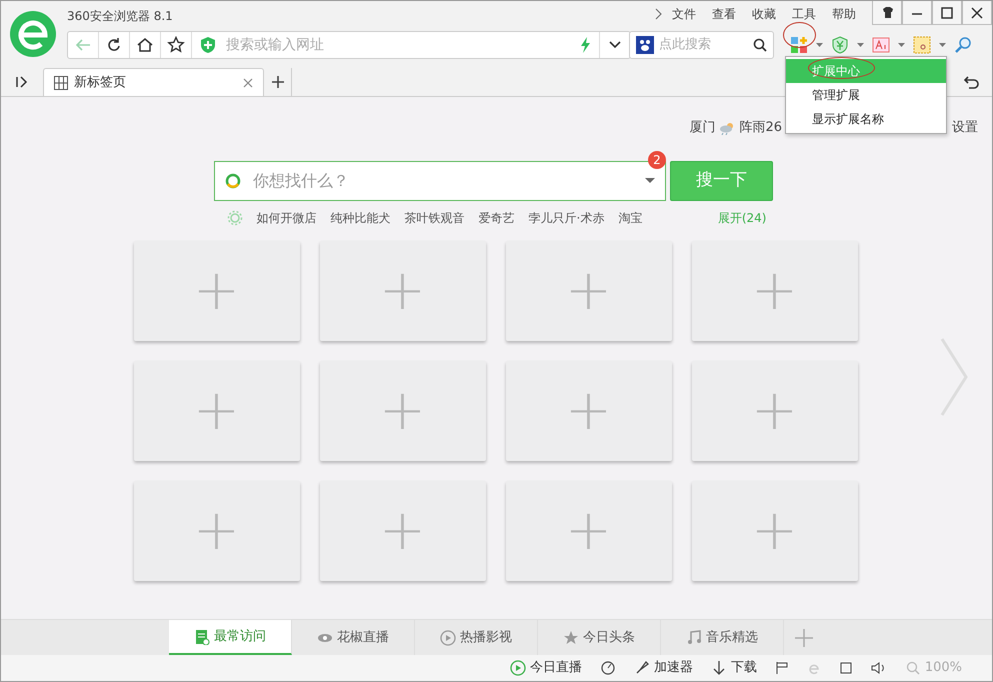 This screenshot has height=682, width=993. I want to click on menu-item: 显示扩展名称, so click(866, 119).